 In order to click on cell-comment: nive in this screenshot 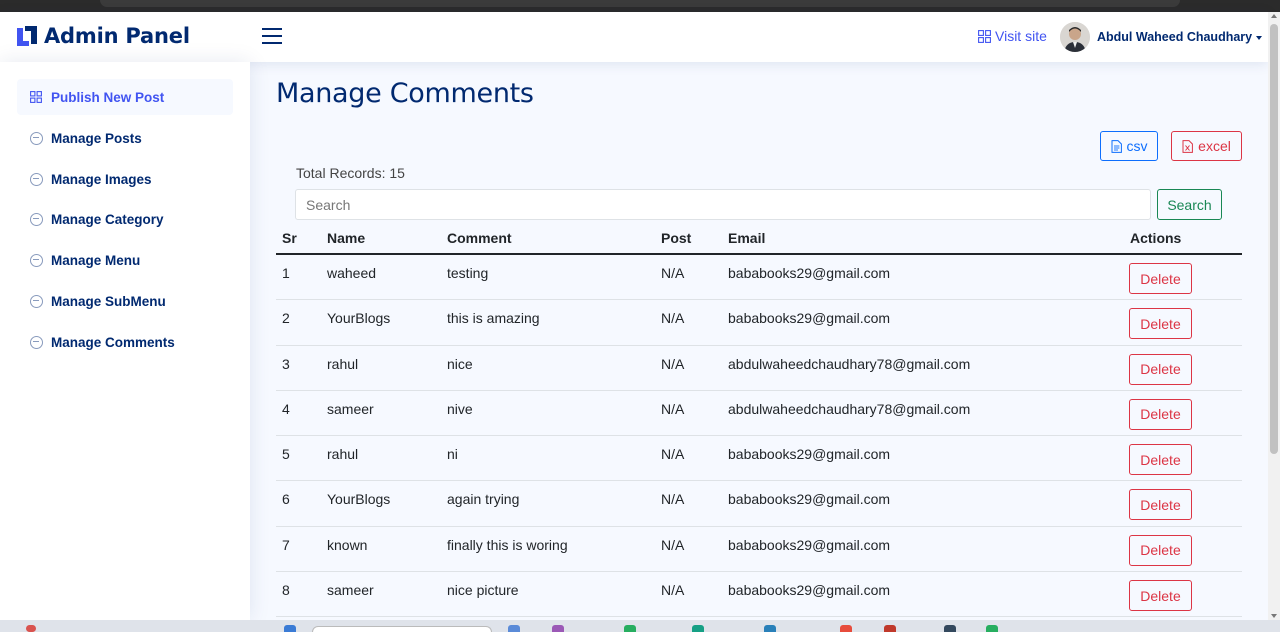, I will do `click(460, 408)`.